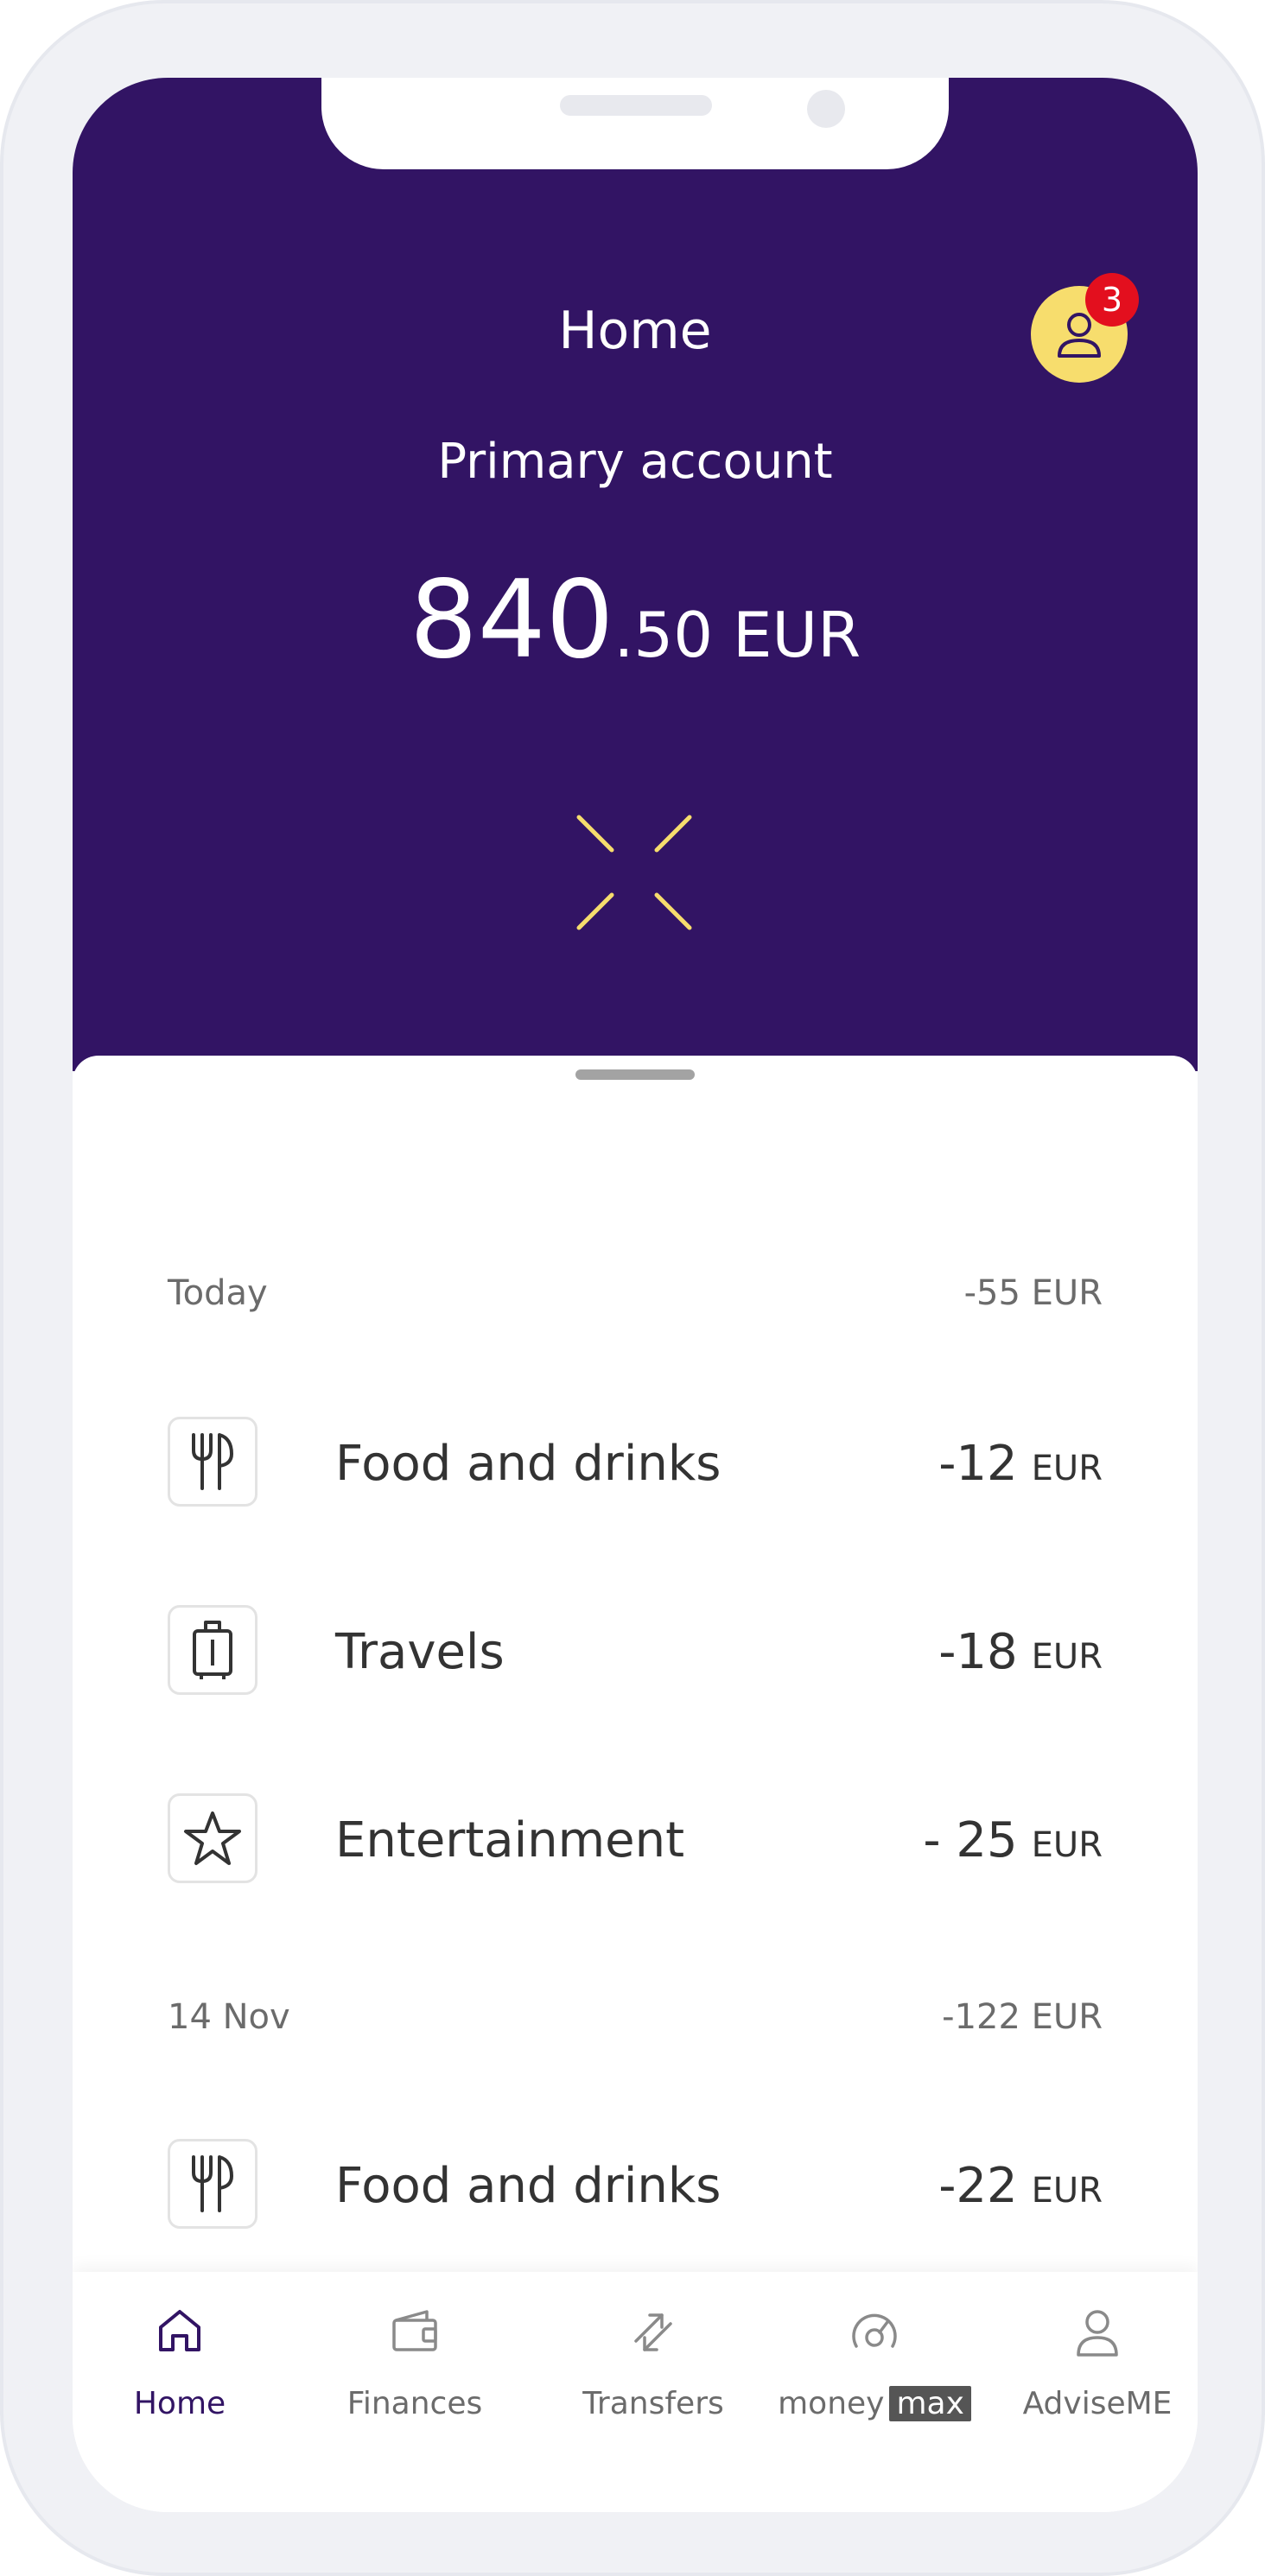 This screenshot has width=1265, height=2576. What do you see at coordinates (634, 872) in the screenshot?
I see `expand-icon` at bounding box center [634, 872].